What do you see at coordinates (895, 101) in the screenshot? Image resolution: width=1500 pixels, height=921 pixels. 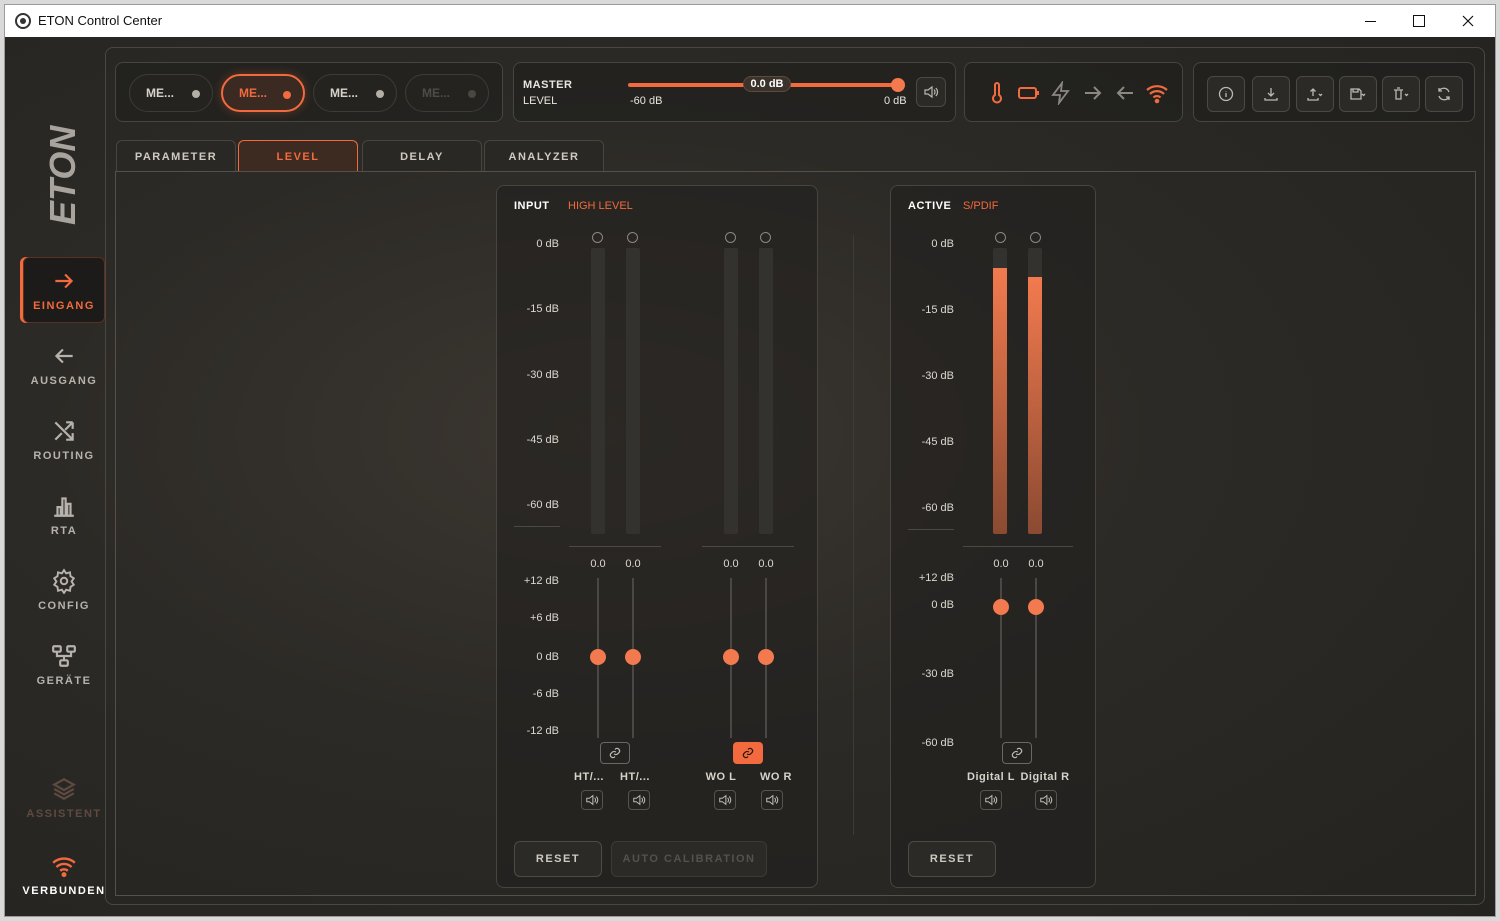 I see `master-max-label: 0 dB` at bounding box center [895, 101].